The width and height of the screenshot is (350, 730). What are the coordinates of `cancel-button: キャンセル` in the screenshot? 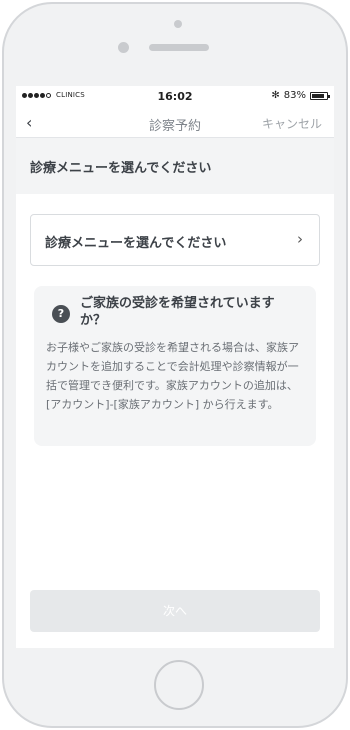 It's located at (292, 123).